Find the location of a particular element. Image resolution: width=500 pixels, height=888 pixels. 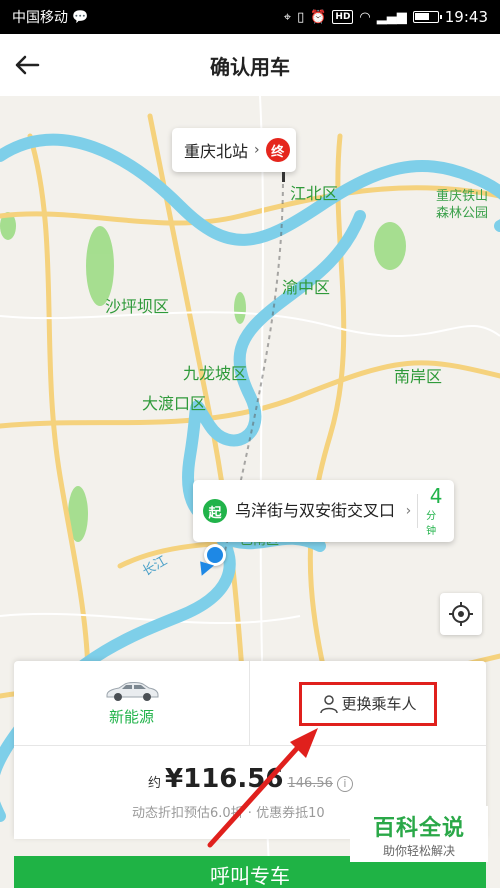

clock: 19:43 is located at coordinates (466, 17).